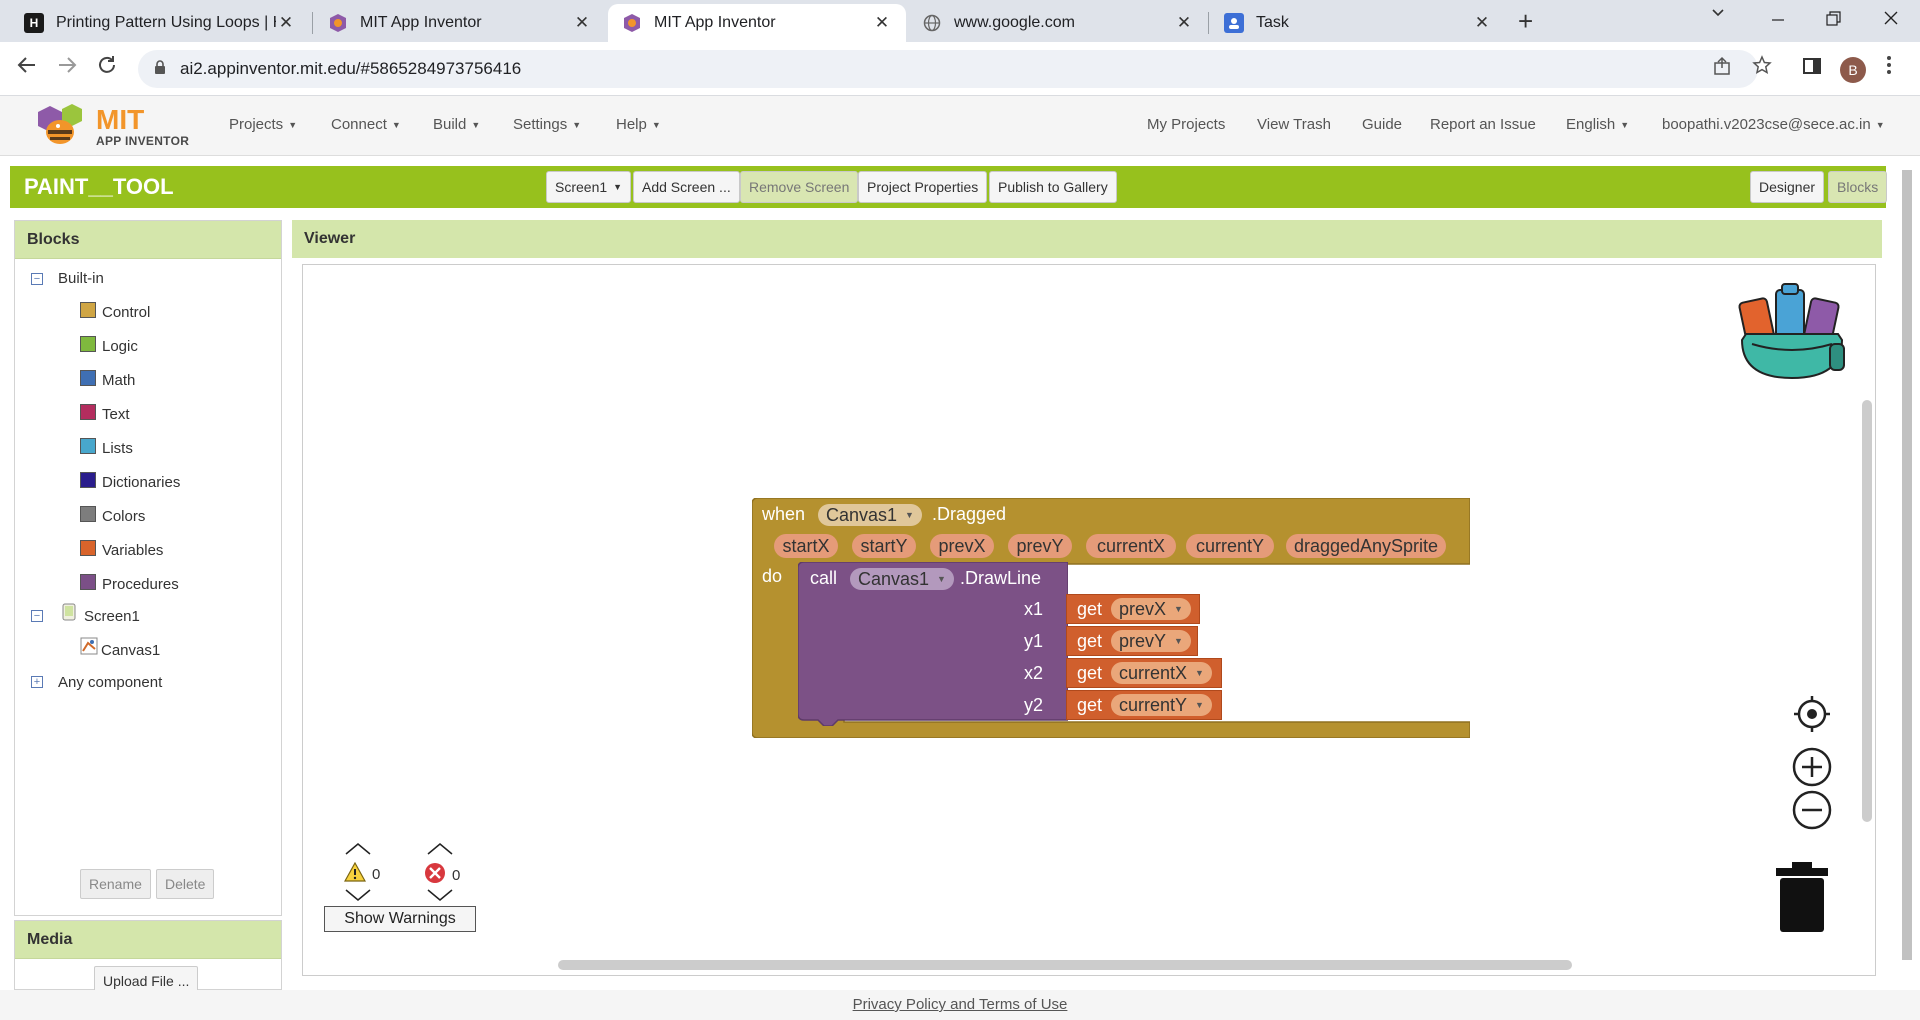 The height and width of the screenshot is (1020, 1920). Describe the element at coordinates (1778, 22) in the screenshot. I see `minimize-icon` at that location.